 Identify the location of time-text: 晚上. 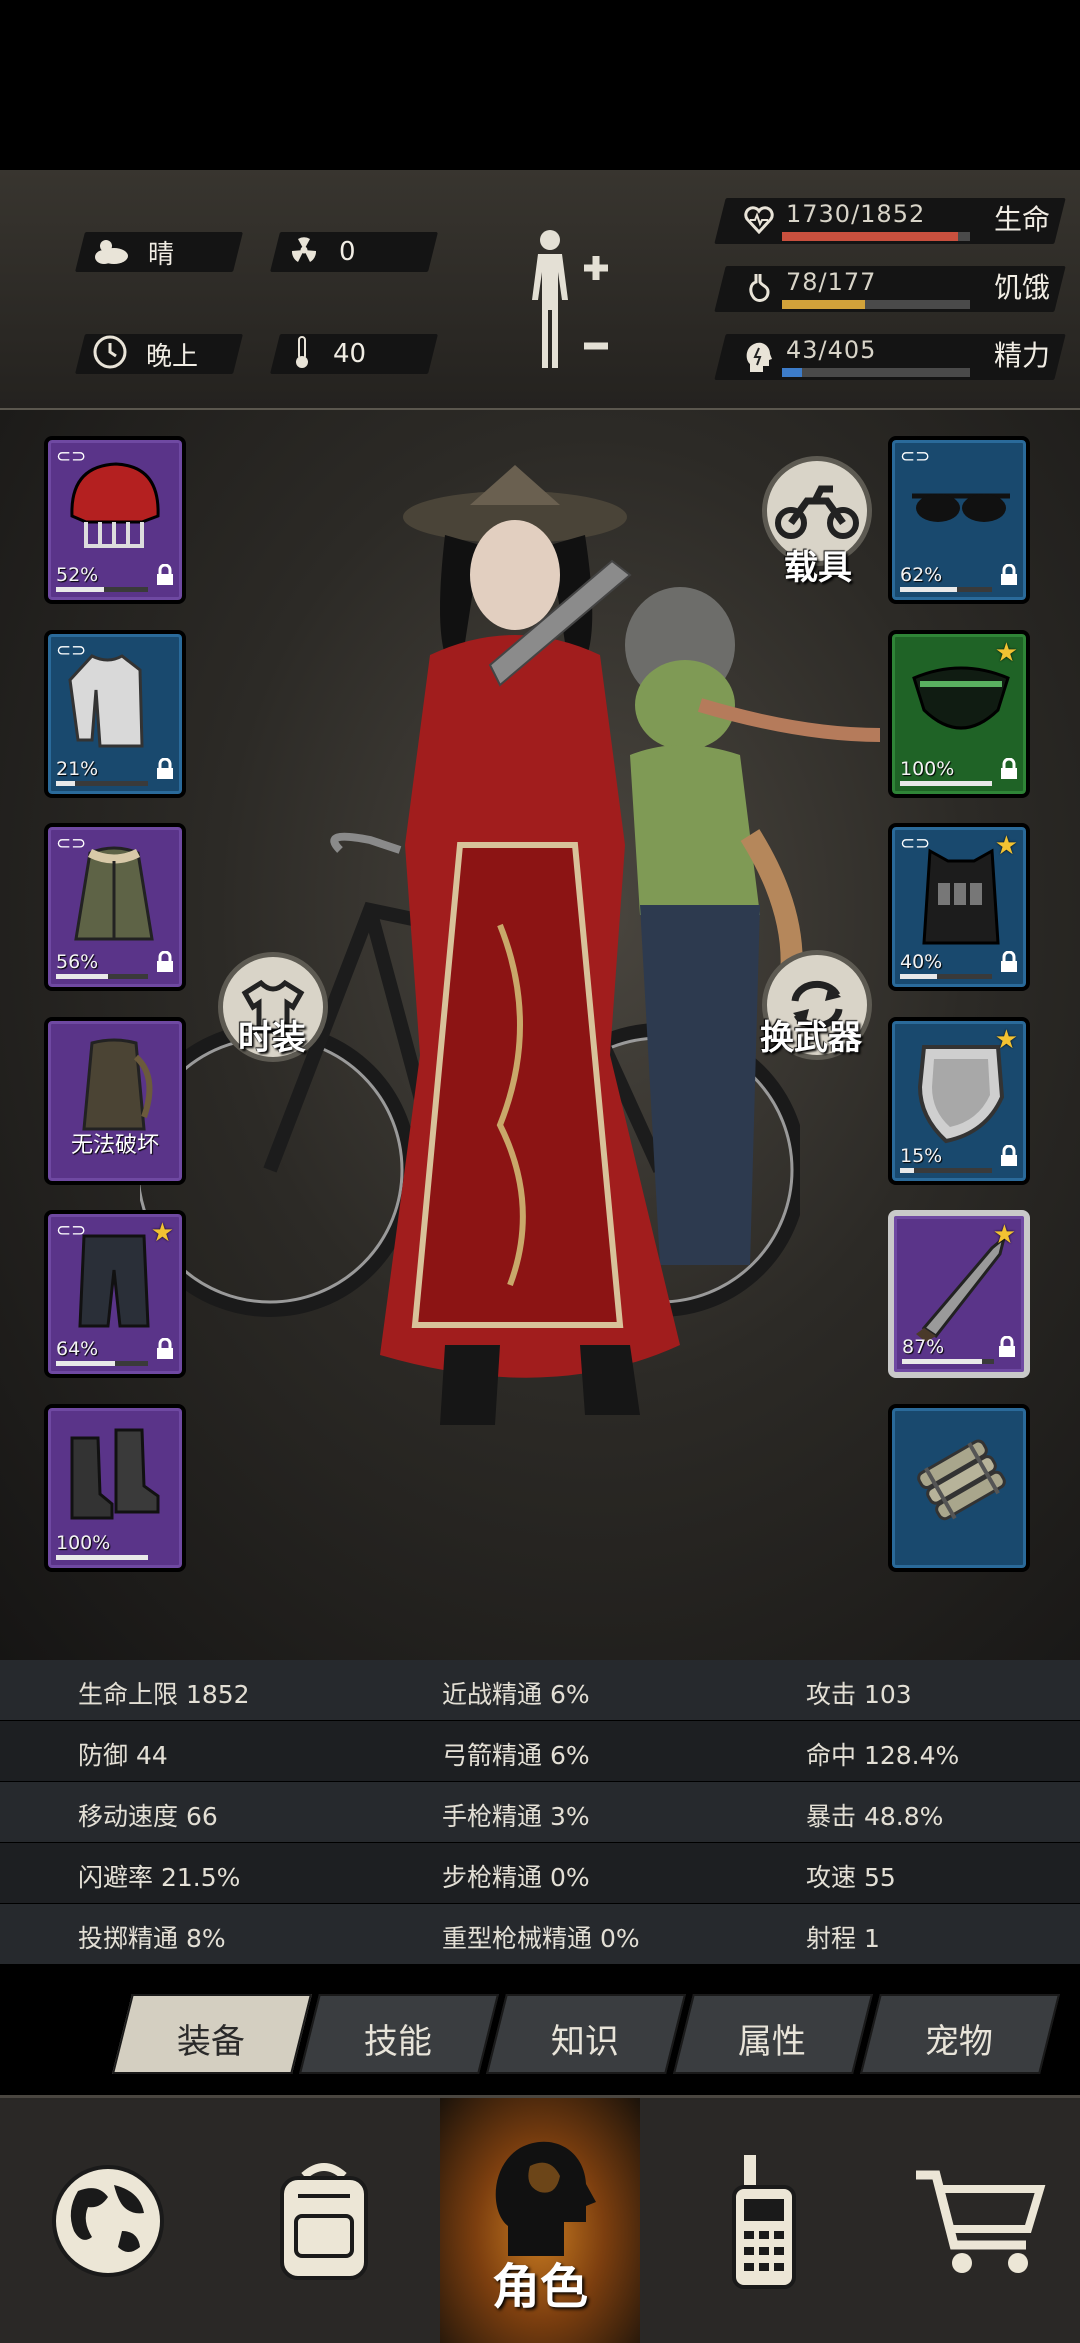
(172, 356).